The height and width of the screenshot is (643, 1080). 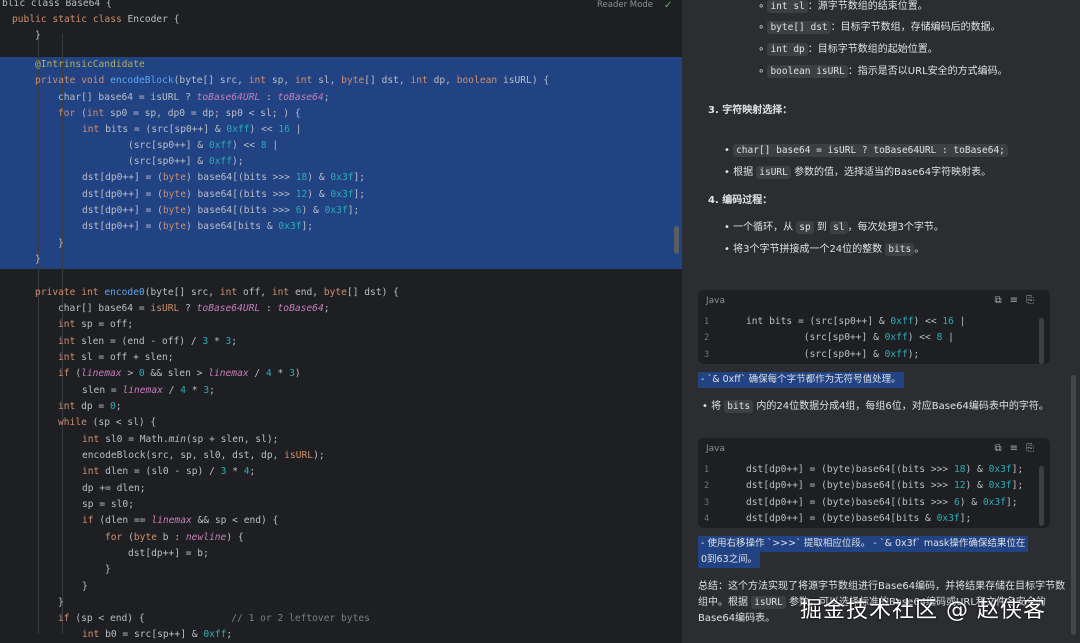 What do you see at coordinates (839, 227) in the screenshot?
I see `inline-code: sl` at bounding box center [839, 227].